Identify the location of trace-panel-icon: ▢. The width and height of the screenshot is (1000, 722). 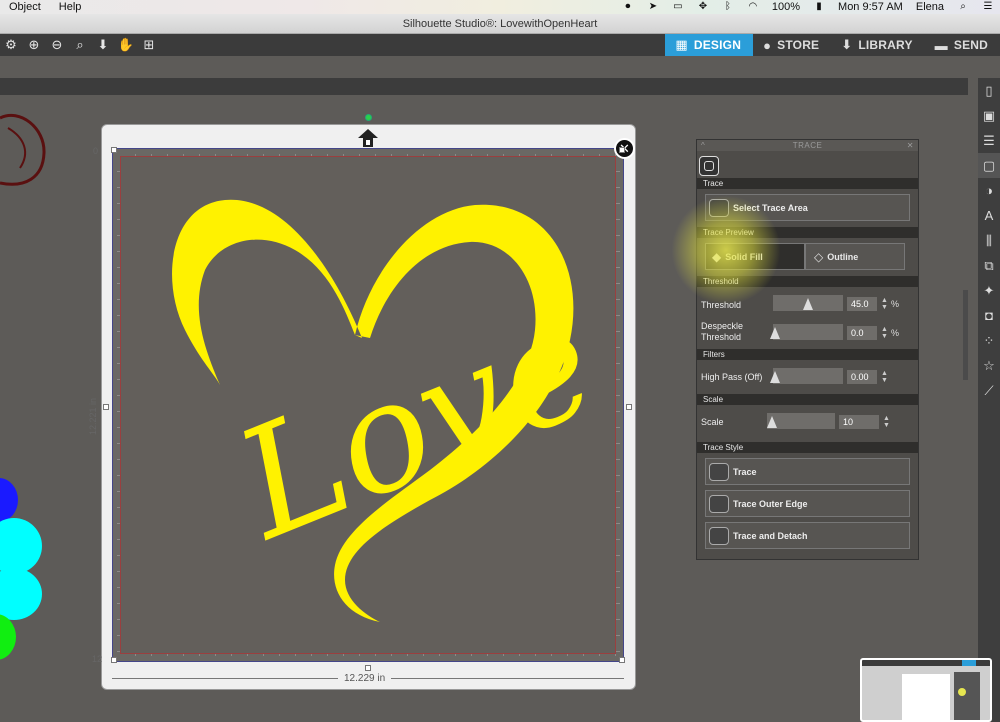
(989, 165).